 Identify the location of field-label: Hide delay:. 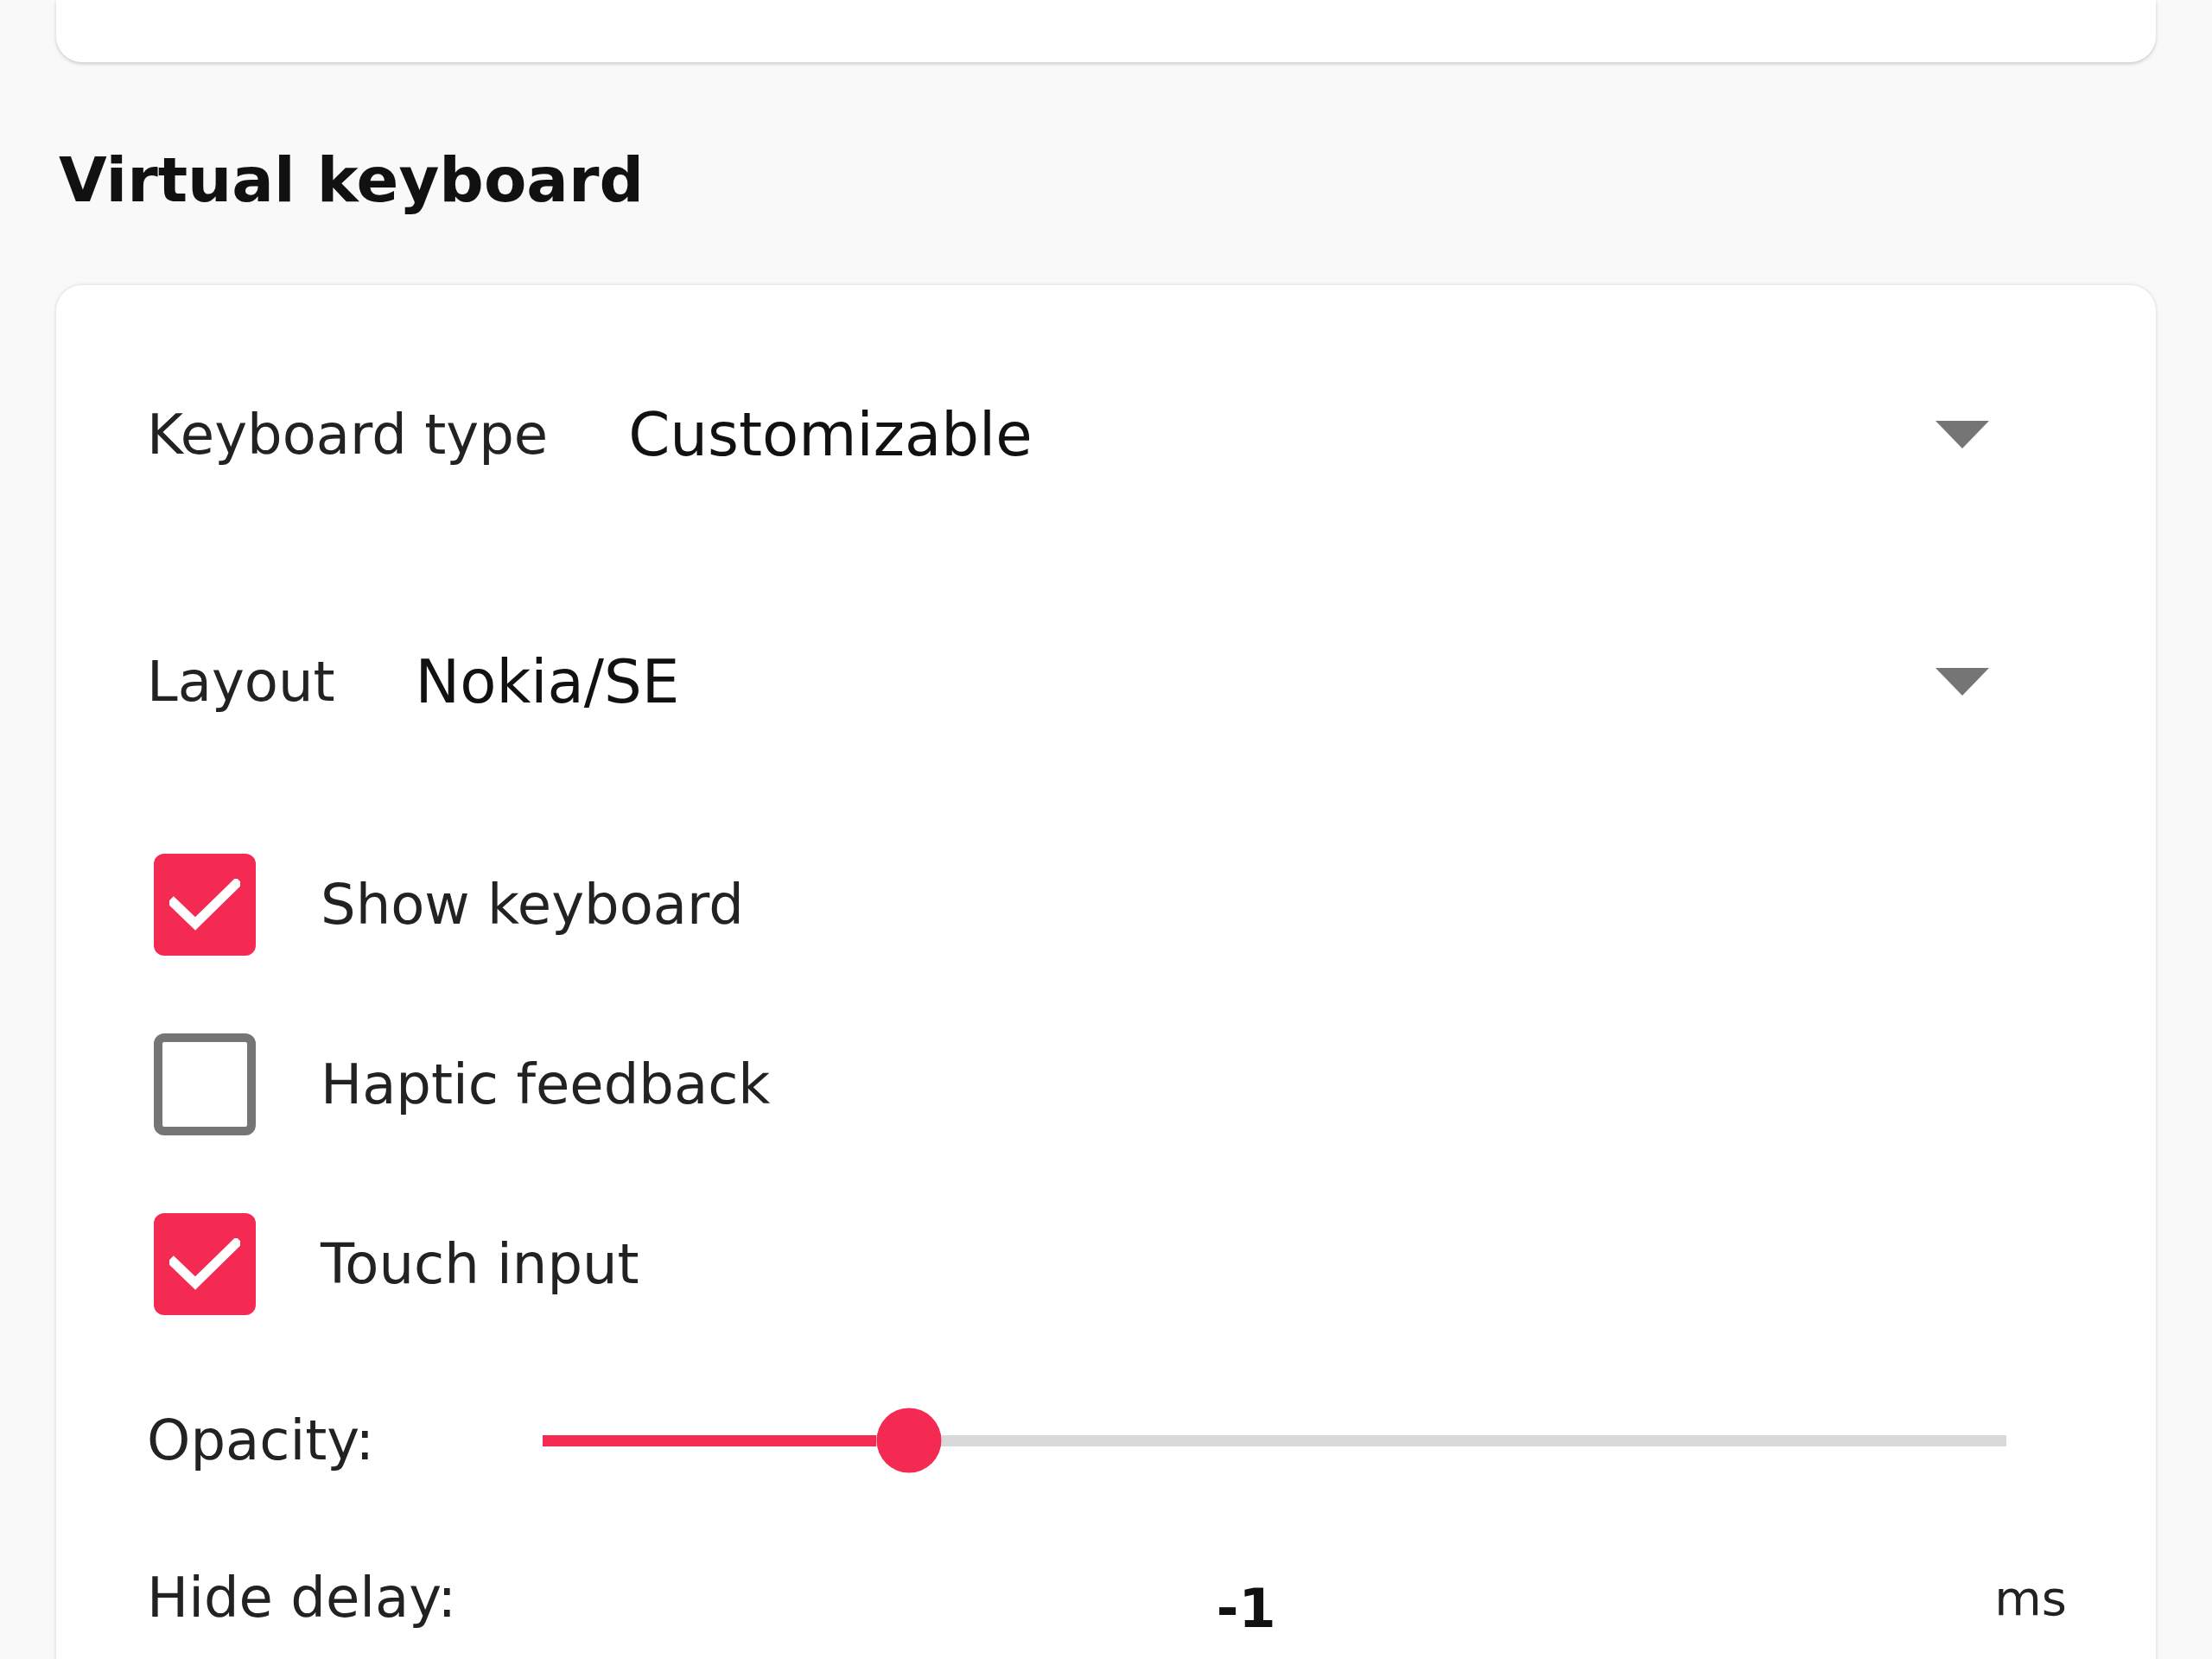
(302, 1598).